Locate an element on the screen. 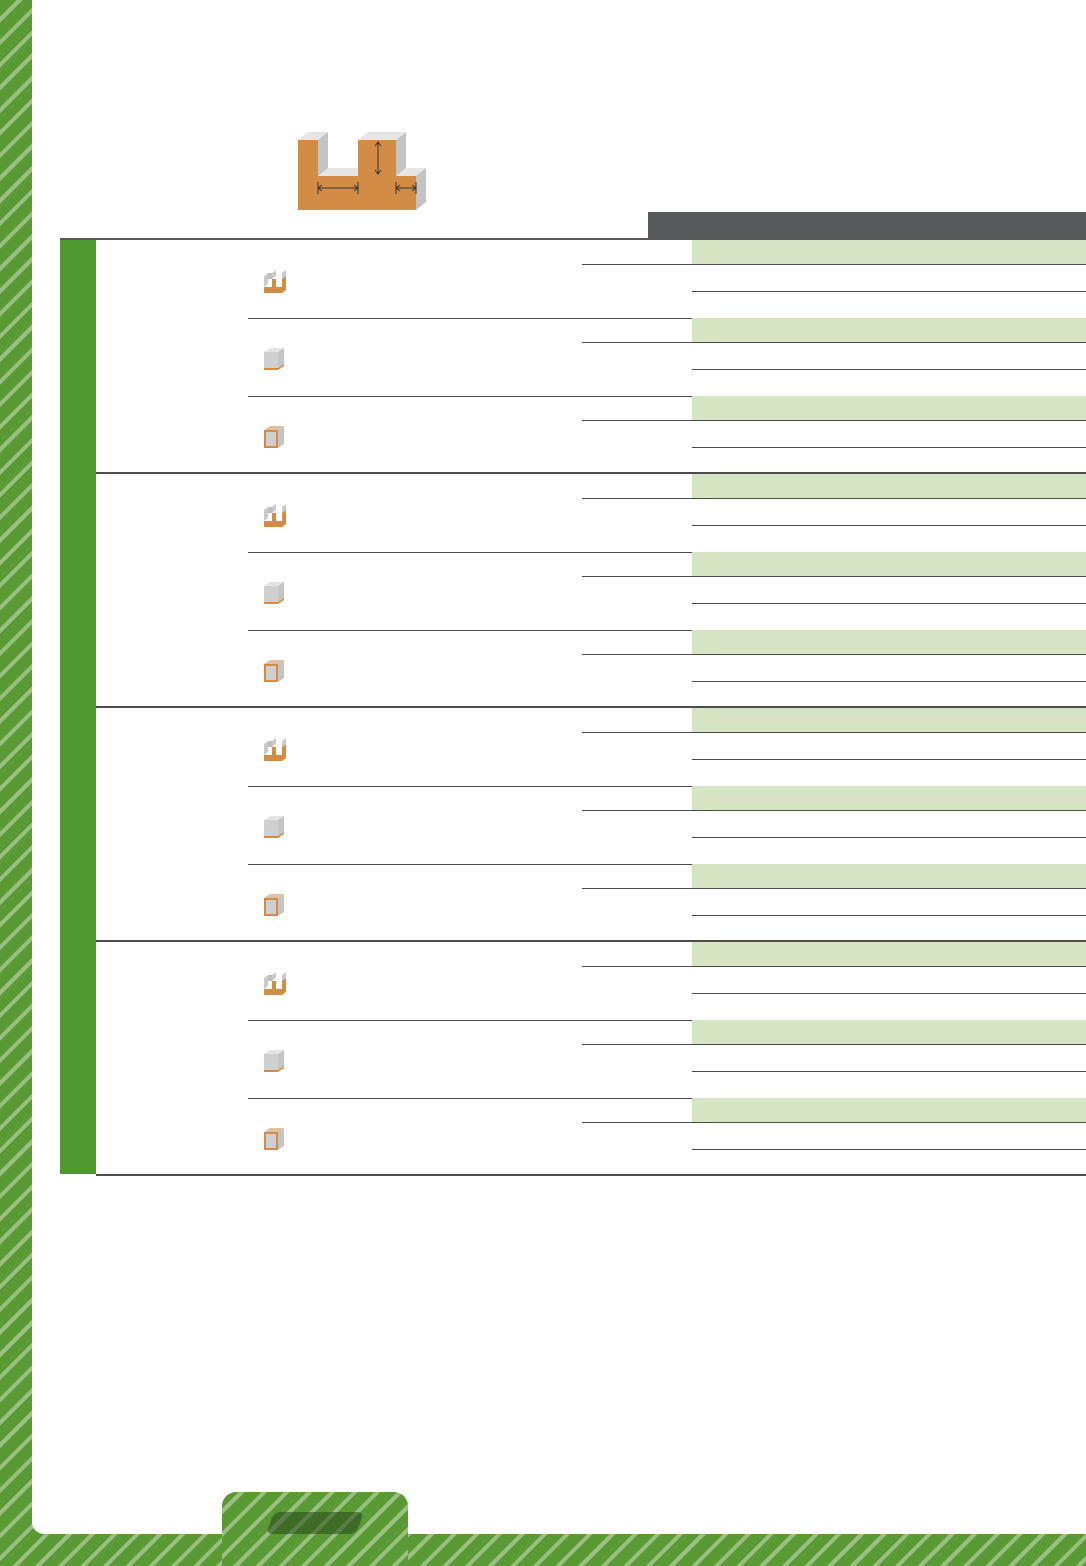  table-side-band is located at coordinates (78, 707).